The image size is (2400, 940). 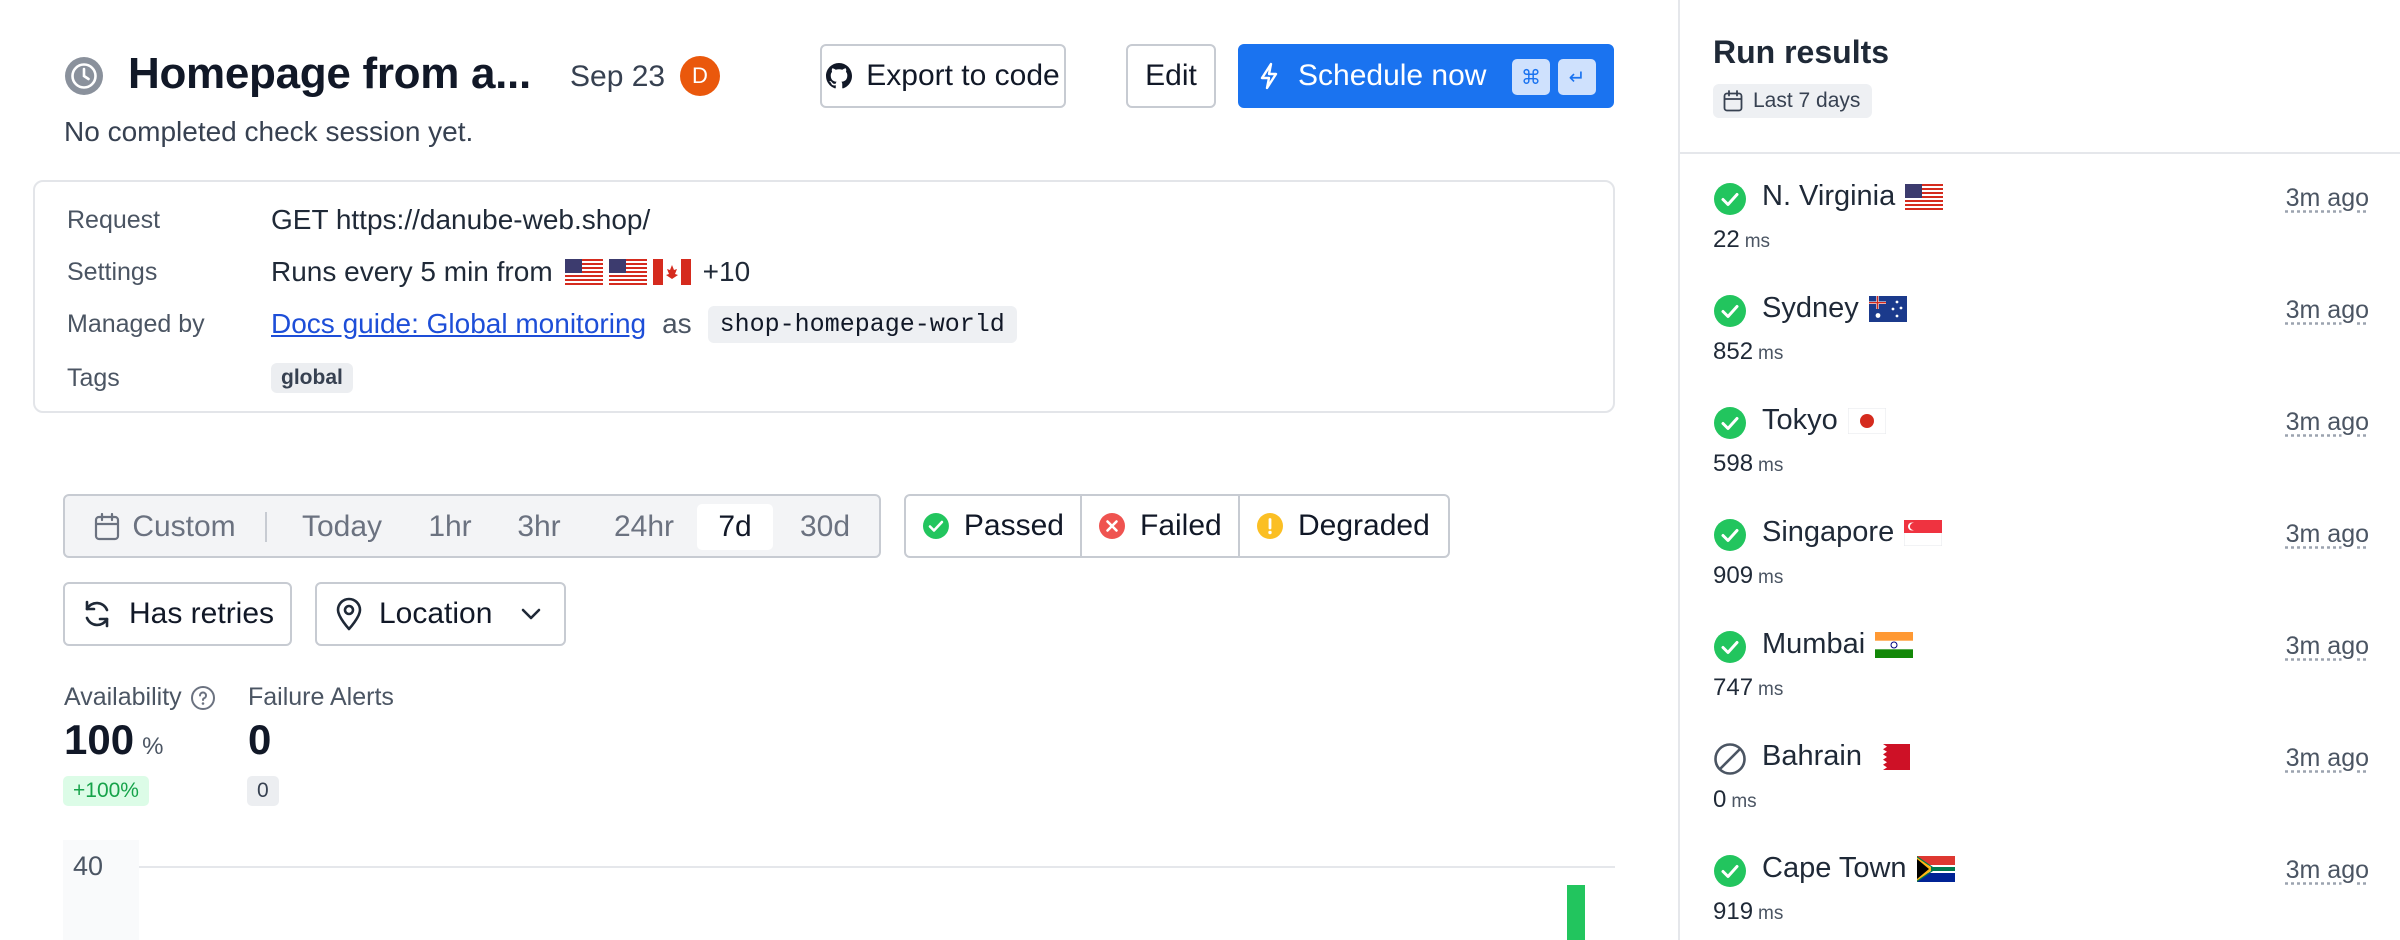 What do you see at coordinates (203, 698) in the screenshot?
I see `help-icon` at bounding box center [203, 698].